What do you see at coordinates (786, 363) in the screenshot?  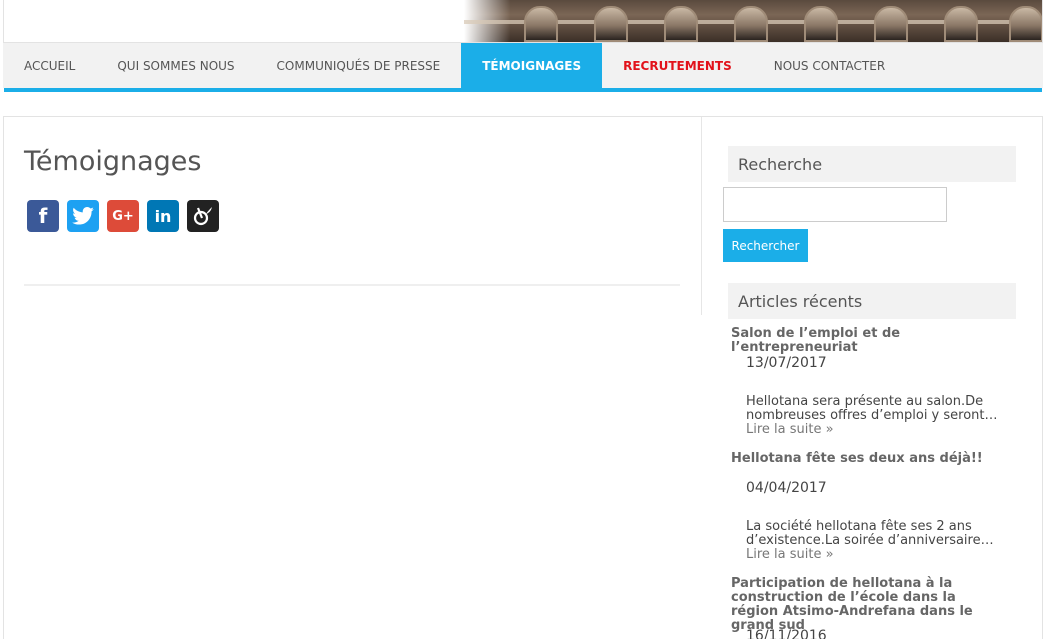 I see `recent-post-date: 13/07/2017` at bounding box center [786, 363].